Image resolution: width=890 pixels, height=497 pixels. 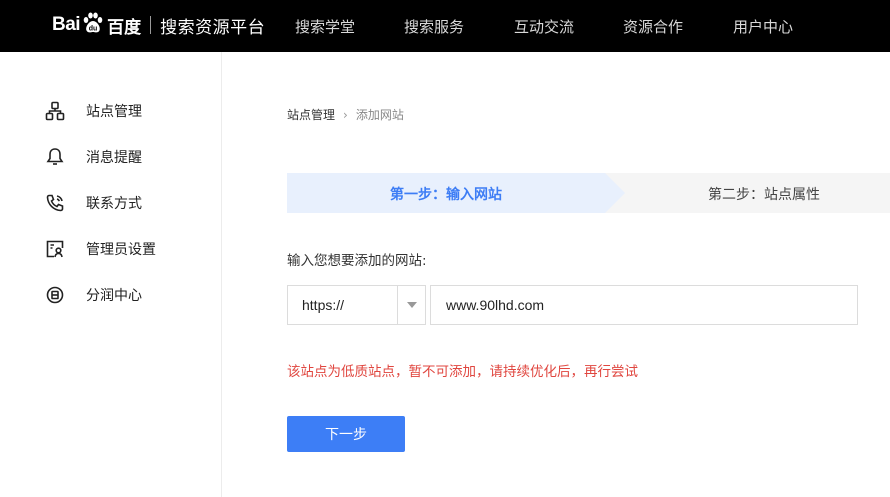 I want to click on sidebar-label-contact: 联系方式, so click(x=114, y=204).